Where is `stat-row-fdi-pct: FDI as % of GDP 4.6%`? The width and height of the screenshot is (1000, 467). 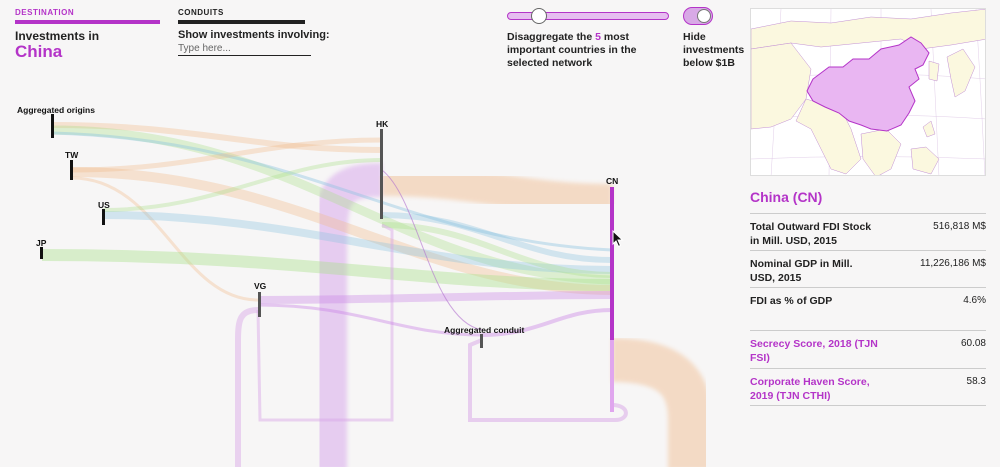
stat-row-fdi-pct: FDI as % of GDP 4.6% is located at coordinates (868, 304).